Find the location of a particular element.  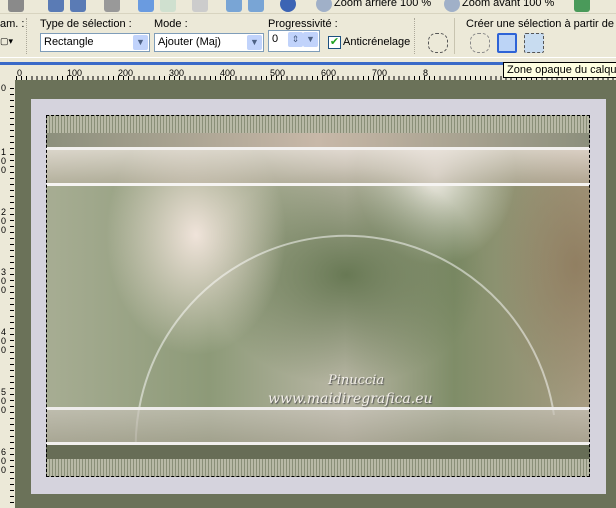

mode-label: Mode : is located at coordinates (171, 24).